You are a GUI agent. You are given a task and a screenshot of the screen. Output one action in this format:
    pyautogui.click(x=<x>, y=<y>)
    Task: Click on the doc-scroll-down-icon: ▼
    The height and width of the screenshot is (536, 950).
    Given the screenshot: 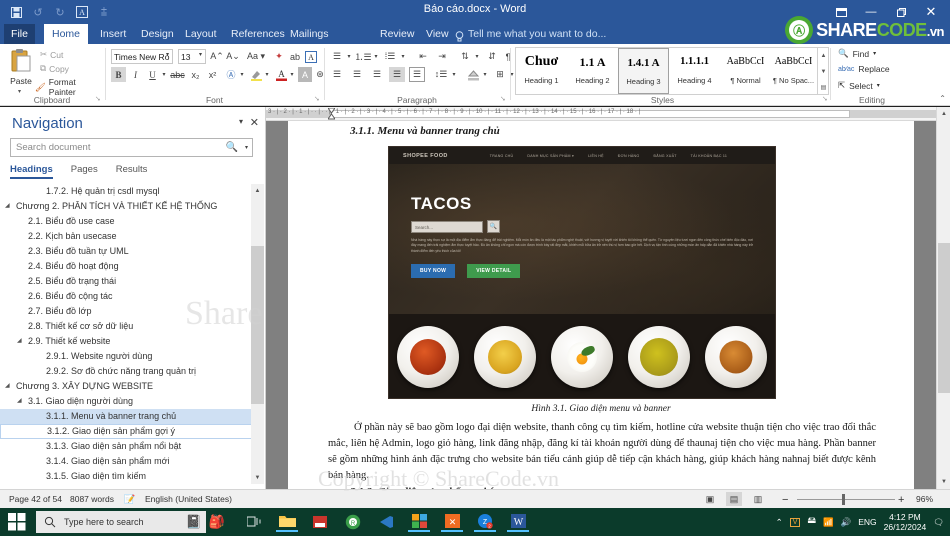 What is the action you would take?
    pyautogui.click(x=943, y=482)
    